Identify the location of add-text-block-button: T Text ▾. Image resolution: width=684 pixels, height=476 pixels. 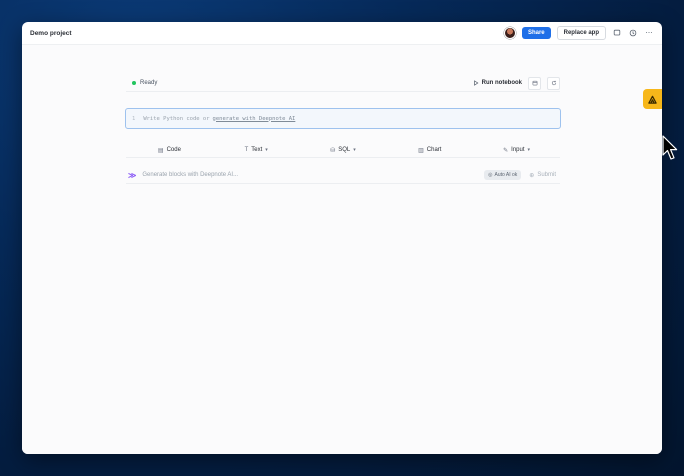
(256, 150).